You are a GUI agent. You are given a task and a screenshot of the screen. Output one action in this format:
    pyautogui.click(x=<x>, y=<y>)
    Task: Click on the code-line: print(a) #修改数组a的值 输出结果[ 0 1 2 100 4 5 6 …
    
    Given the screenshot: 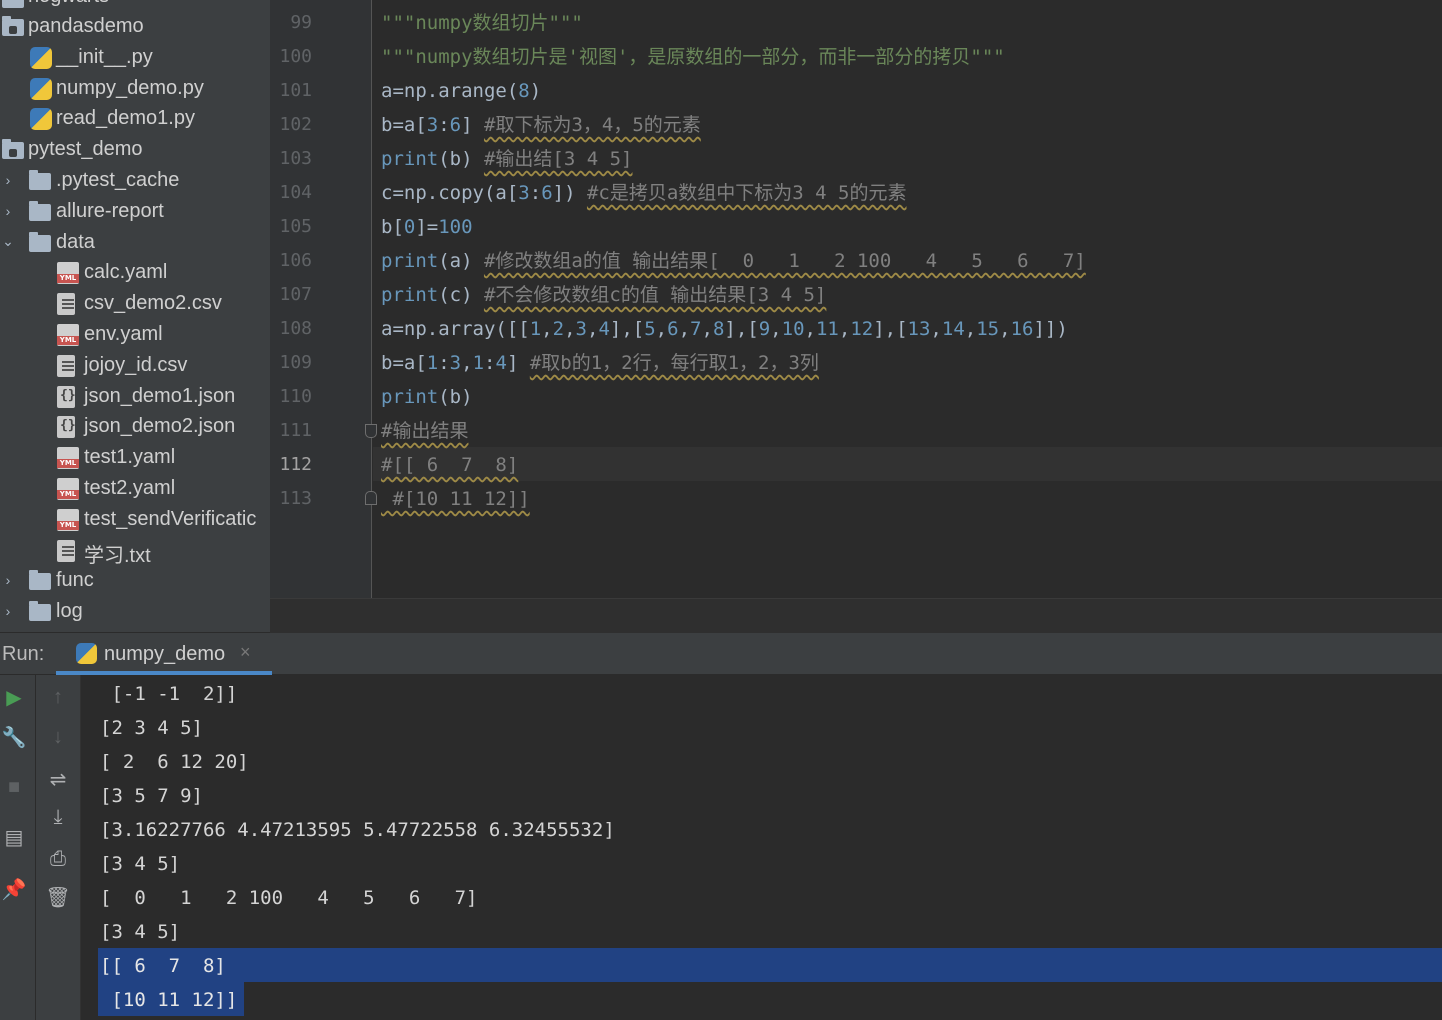 What is the action you would take?
    pyautogui.click(x=733, y=261)
    